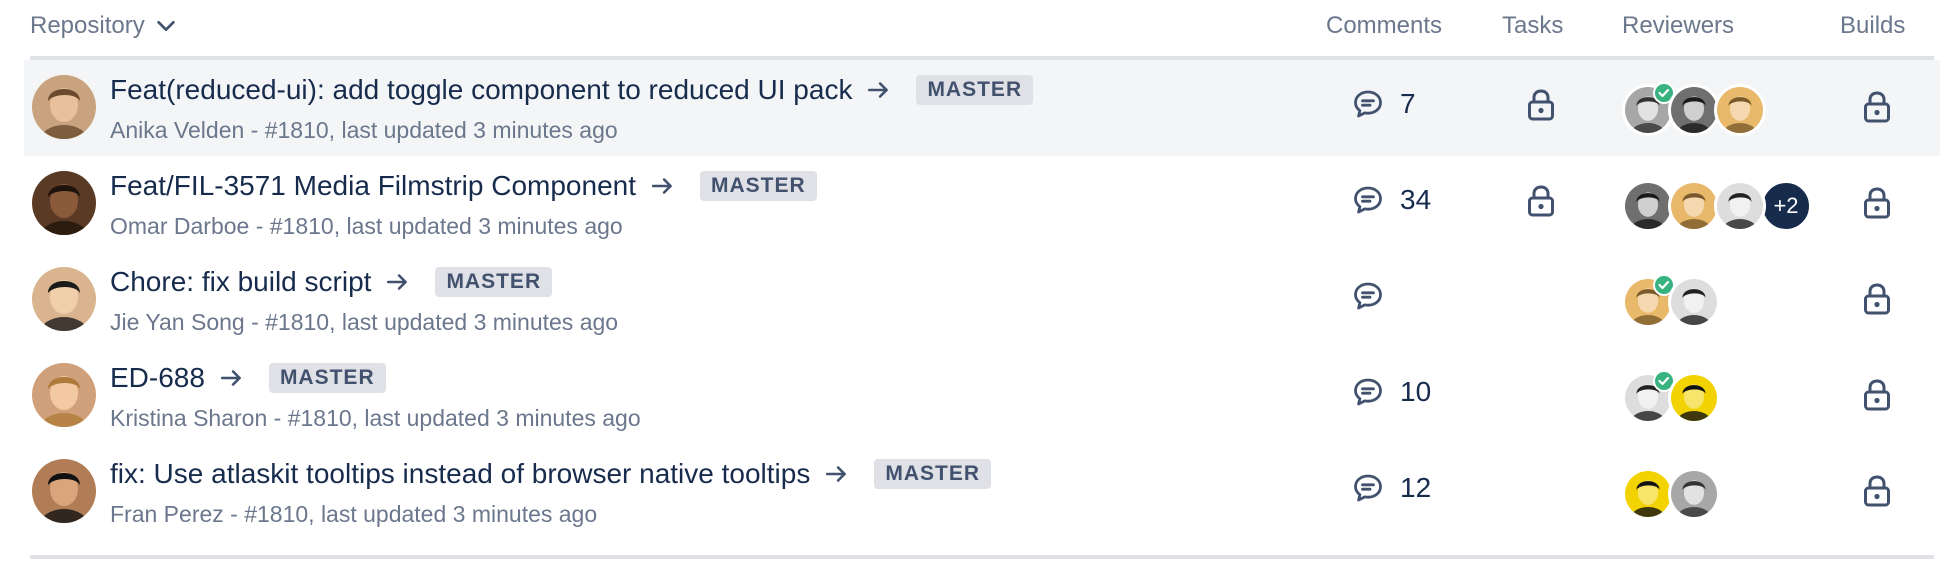  I want to click on comment-count: 34, so click(1416, 199).